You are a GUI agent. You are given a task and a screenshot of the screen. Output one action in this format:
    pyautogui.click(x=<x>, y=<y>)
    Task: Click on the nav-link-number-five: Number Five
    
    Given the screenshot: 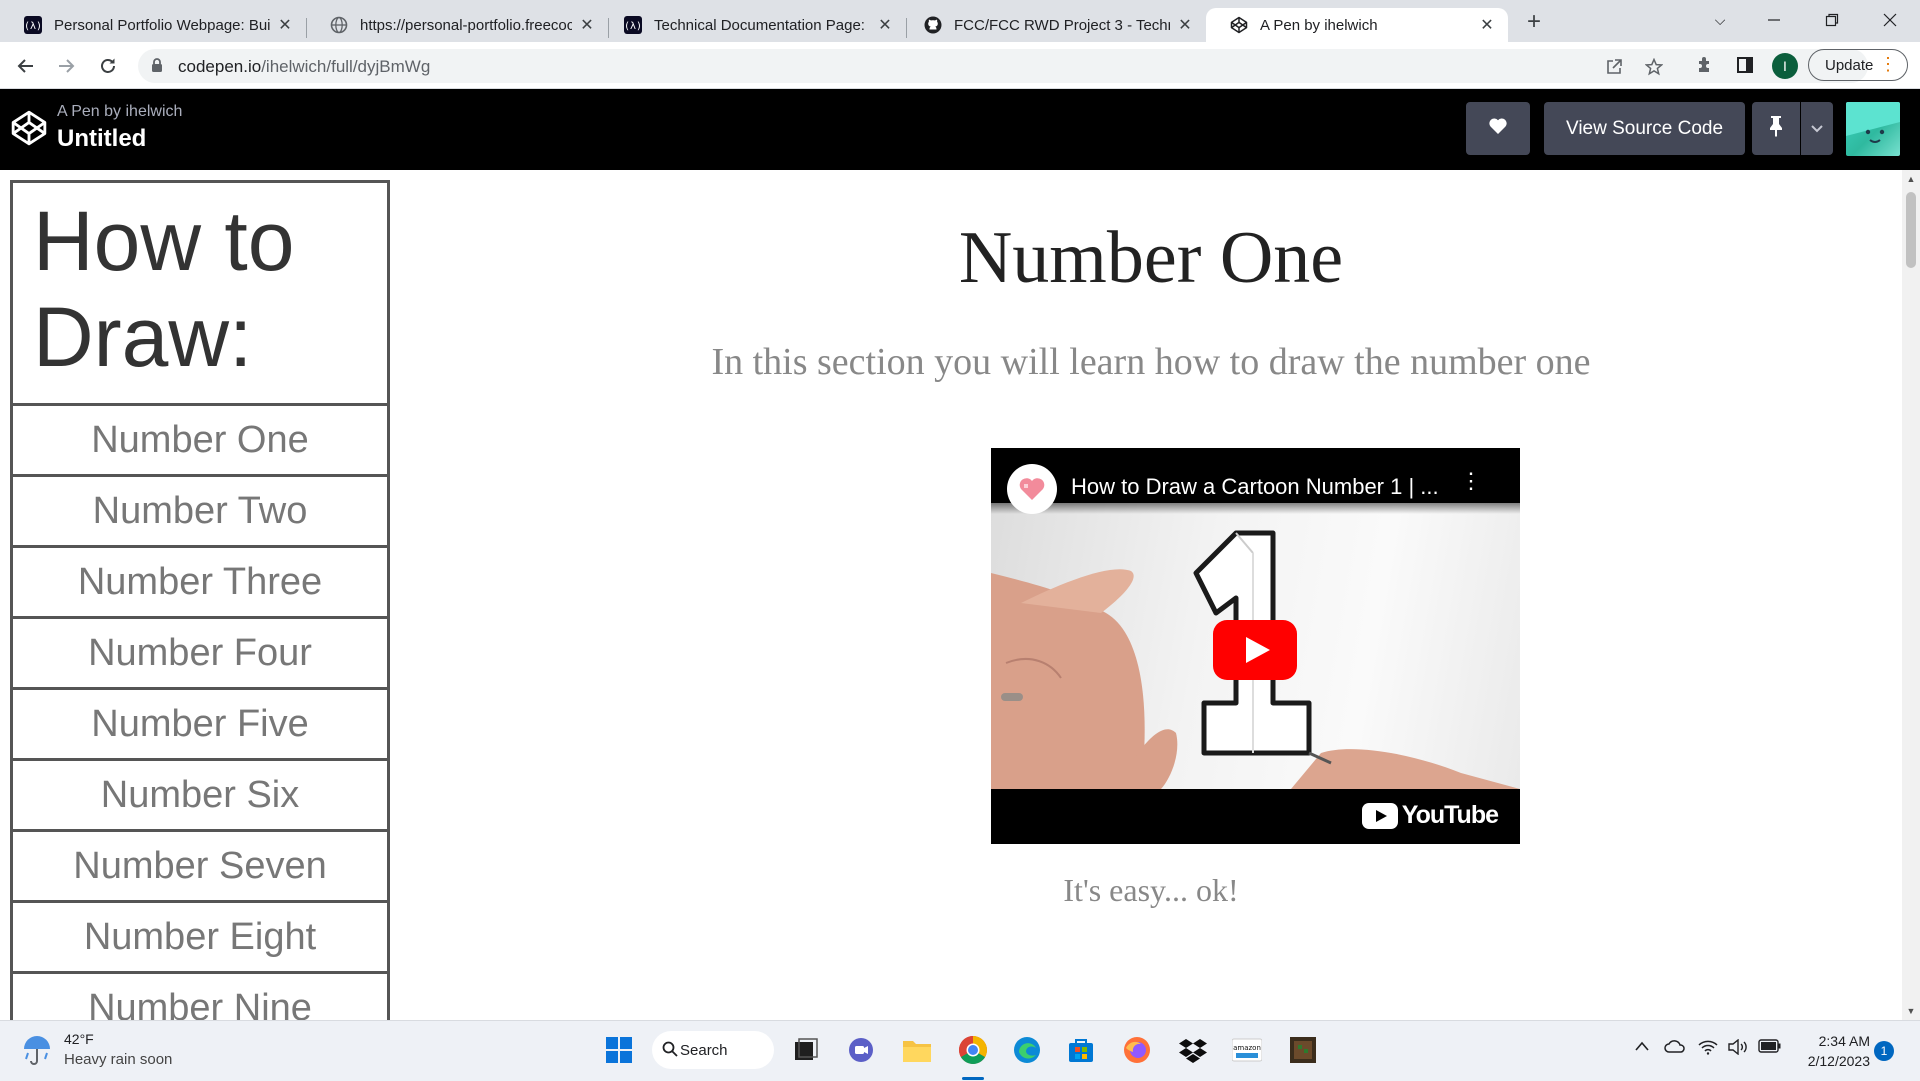 What is the action you would take?
    pyautogui.click(x=200, y=725)
    